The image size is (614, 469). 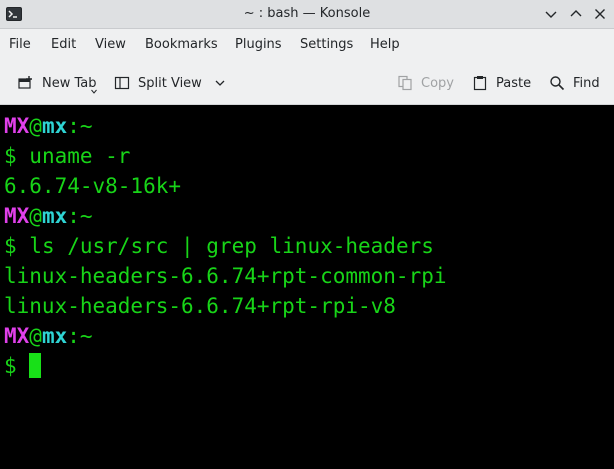 I want to click on close-icon, so click(x=600, y=14).